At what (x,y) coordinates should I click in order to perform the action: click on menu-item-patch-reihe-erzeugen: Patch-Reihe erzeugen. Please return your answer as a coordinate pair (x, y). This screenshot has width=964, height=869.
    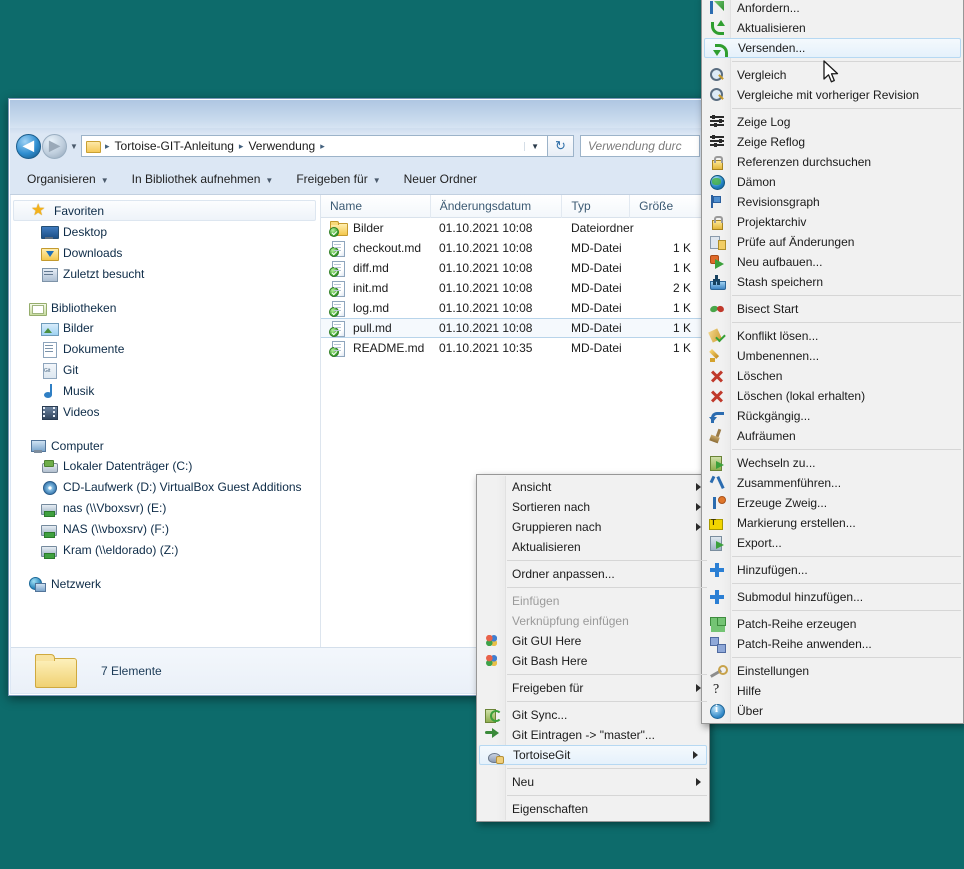
    Looking at the image, I should click on (832, 624).